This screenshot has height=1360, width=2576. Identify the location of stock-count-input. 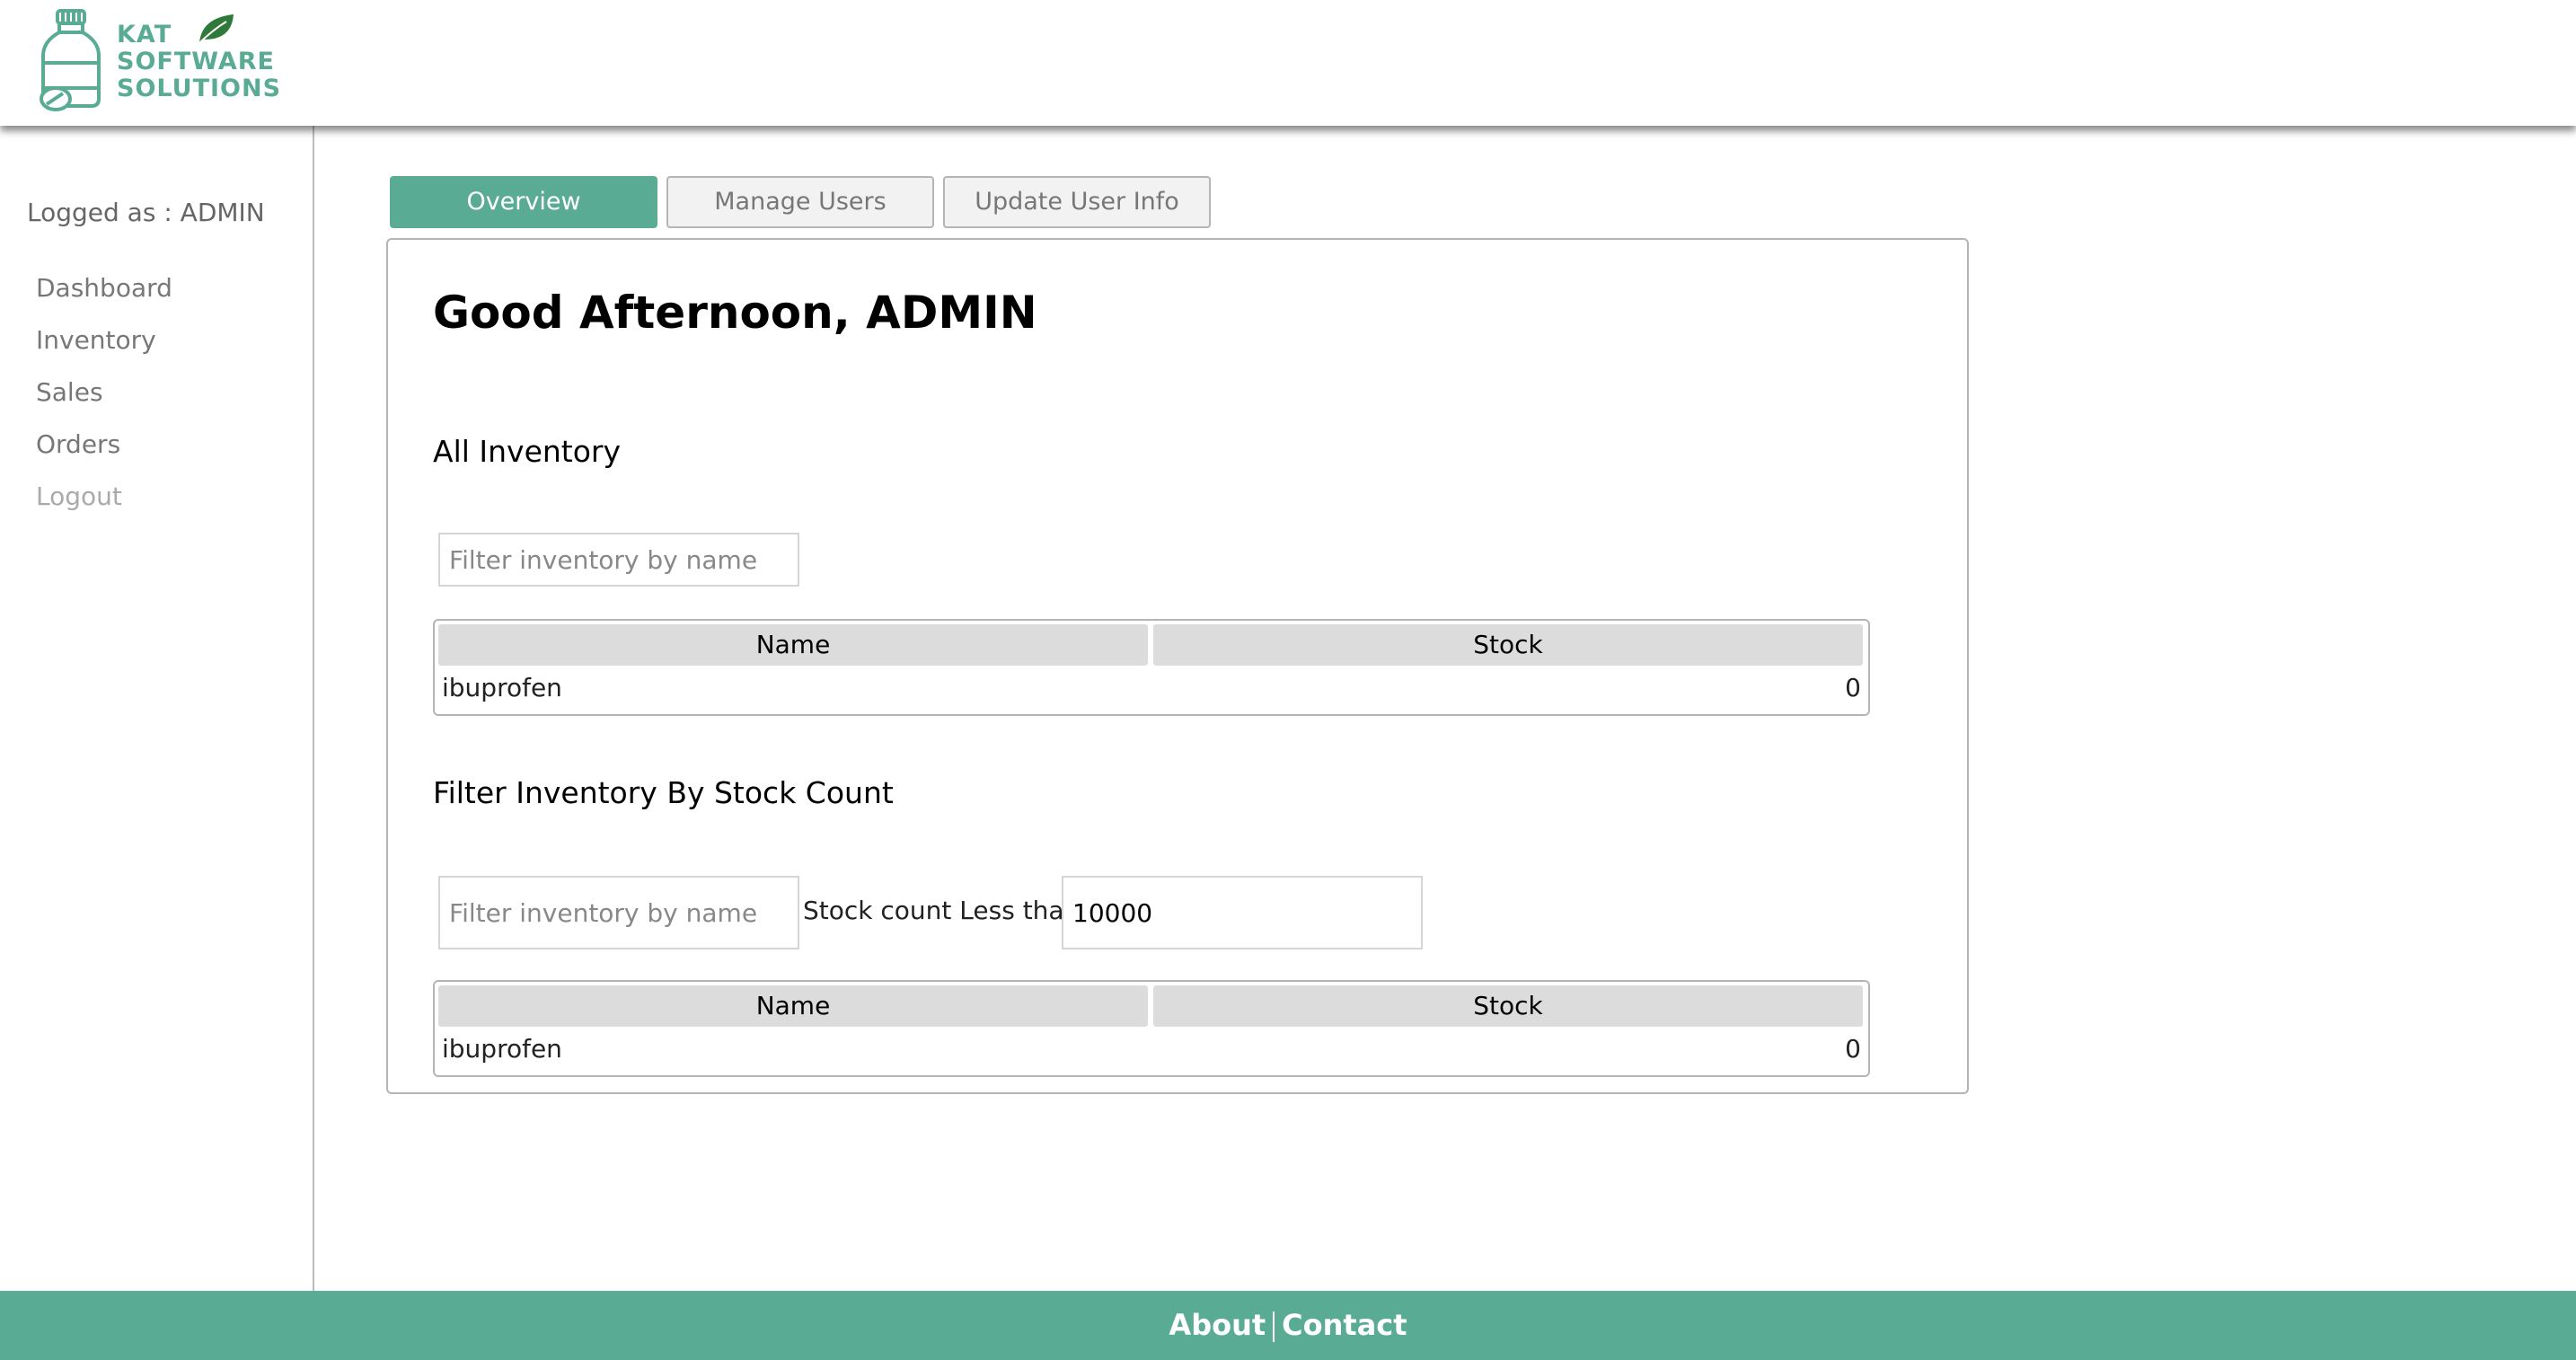
(1242, 912).